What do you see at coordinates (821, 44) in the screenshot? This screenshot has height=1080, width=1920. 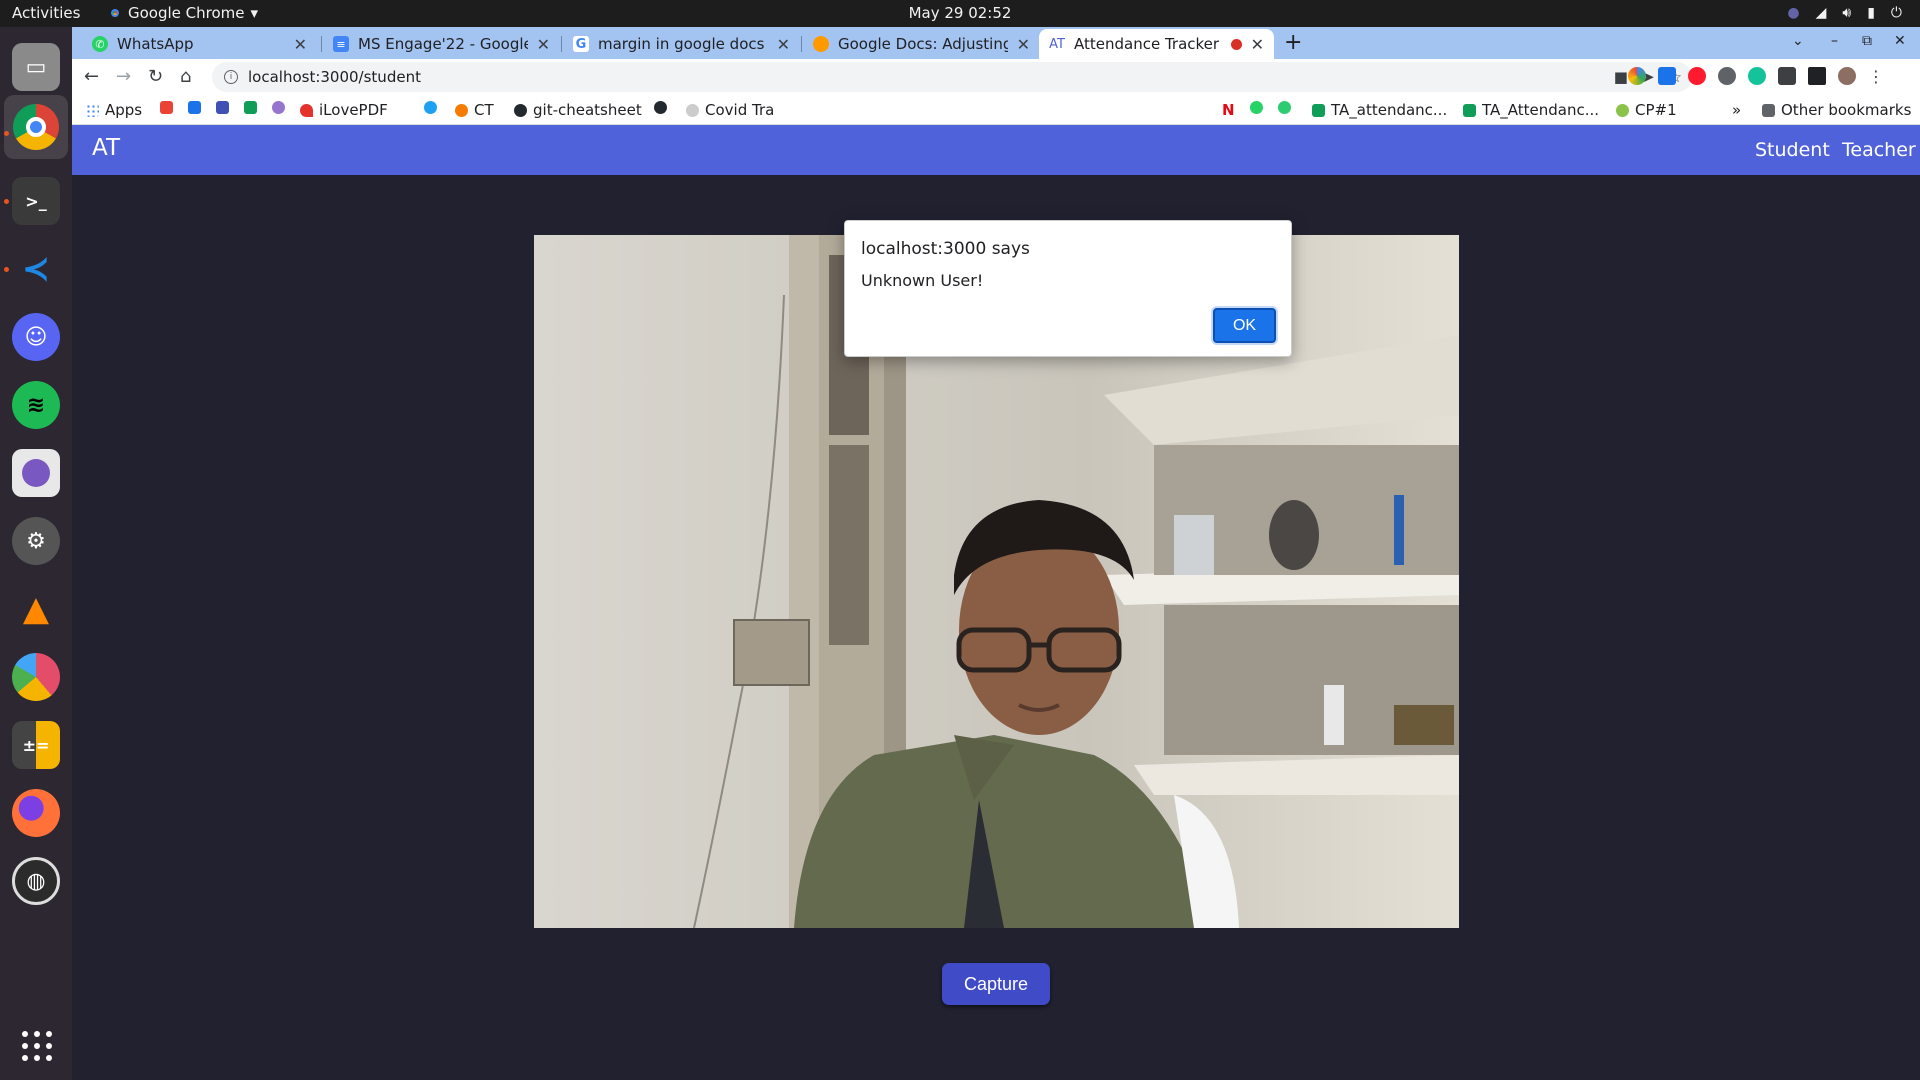 I see `gcf-icon` at bounding box center [821, 44].